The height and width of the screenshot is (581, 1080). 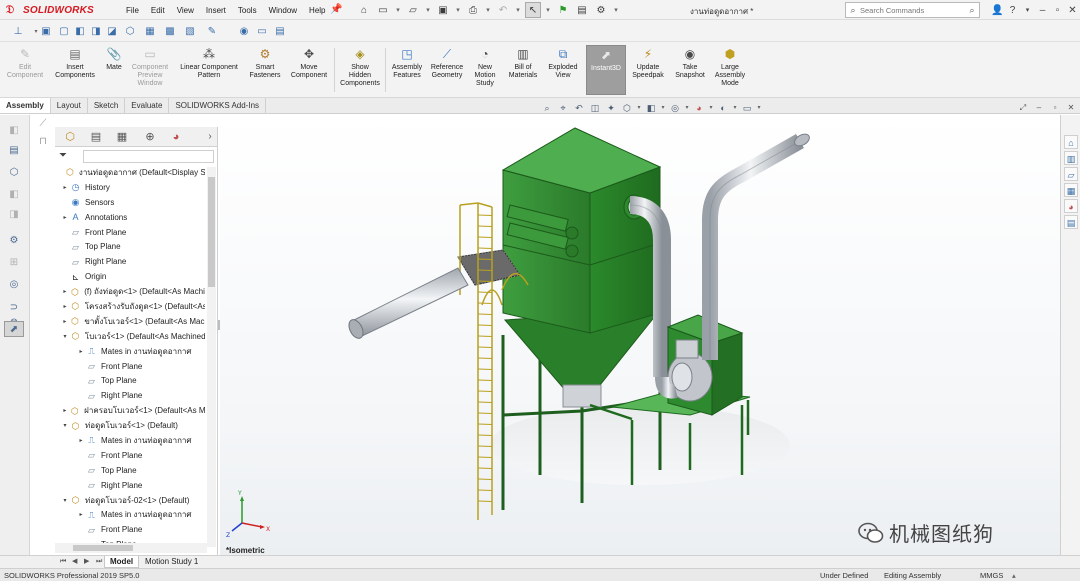 I want to click on pin-menu-icon: 📌, so click(x=336, y=10).